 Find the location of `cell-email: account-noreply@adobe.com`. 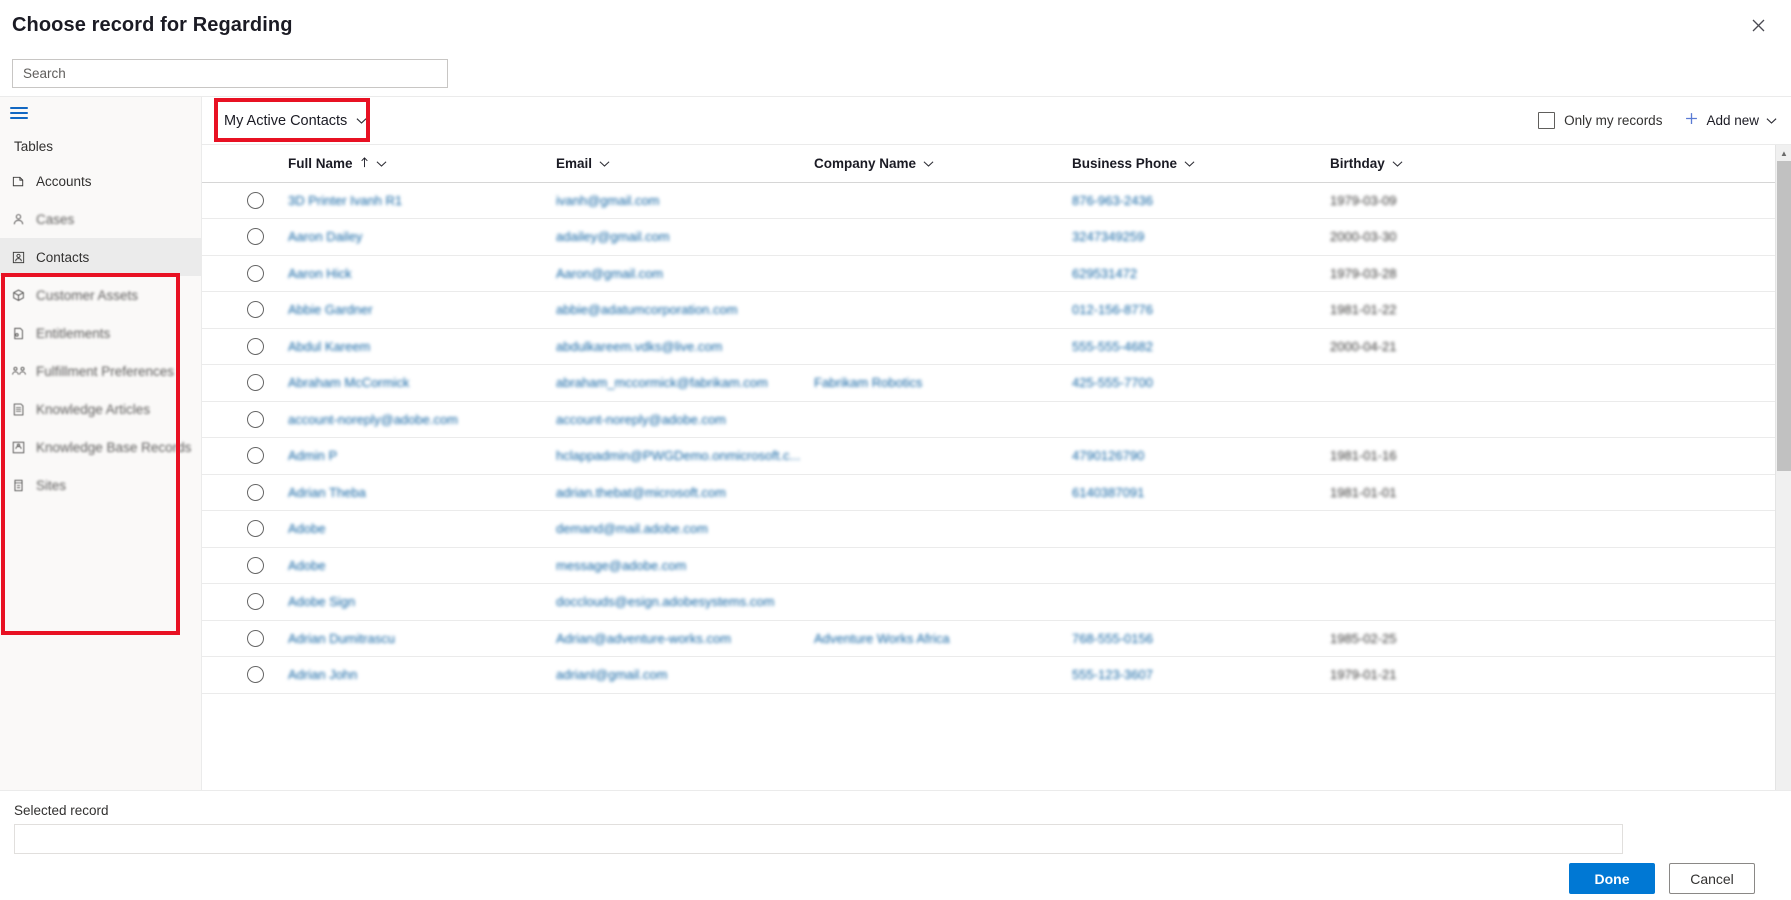

cell-email: account-noreply@adobe.com is located at coordinates (671, 419).